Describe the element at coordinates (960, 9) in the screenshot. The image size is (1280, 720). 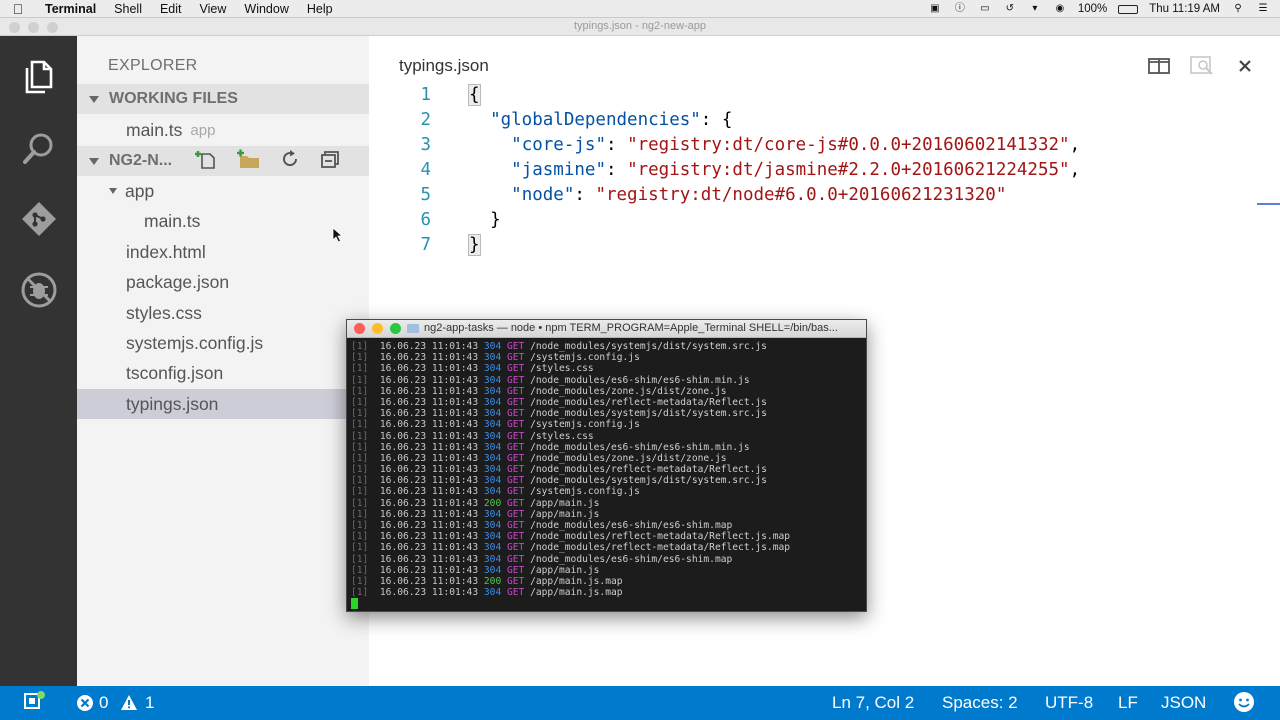
I see `status-menu-icon: ⓘ` at that location.